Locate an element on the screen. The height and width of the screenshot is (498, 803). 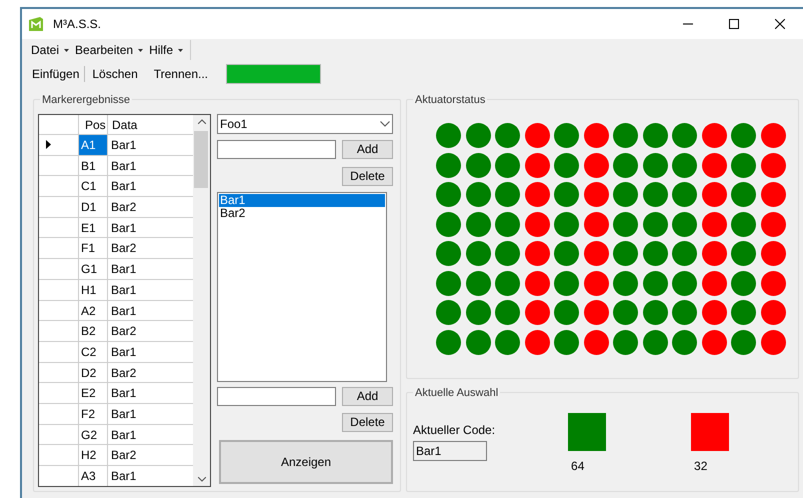
window-title: M³A.S.S. is located at coordinates (77, 24).